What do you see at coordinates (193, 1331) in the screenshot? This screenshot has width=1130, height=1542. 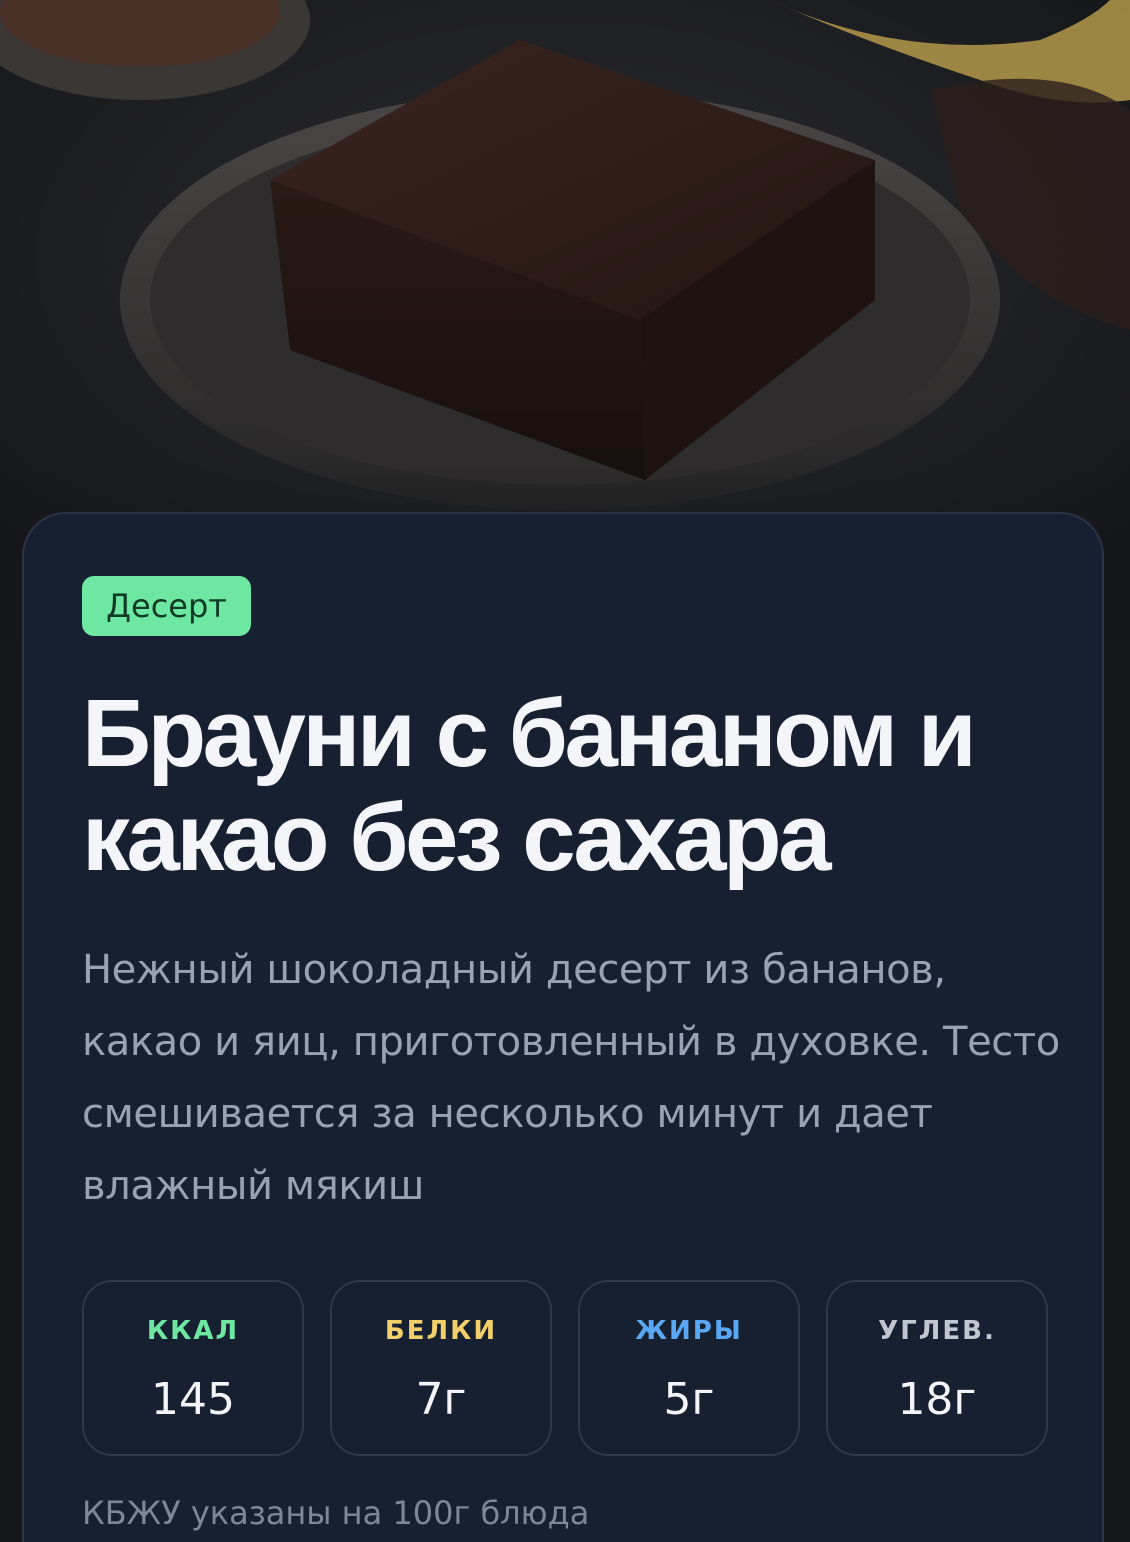 I see `macro-kcal-label: ККАЛ` at bounding box center [193, 1331].